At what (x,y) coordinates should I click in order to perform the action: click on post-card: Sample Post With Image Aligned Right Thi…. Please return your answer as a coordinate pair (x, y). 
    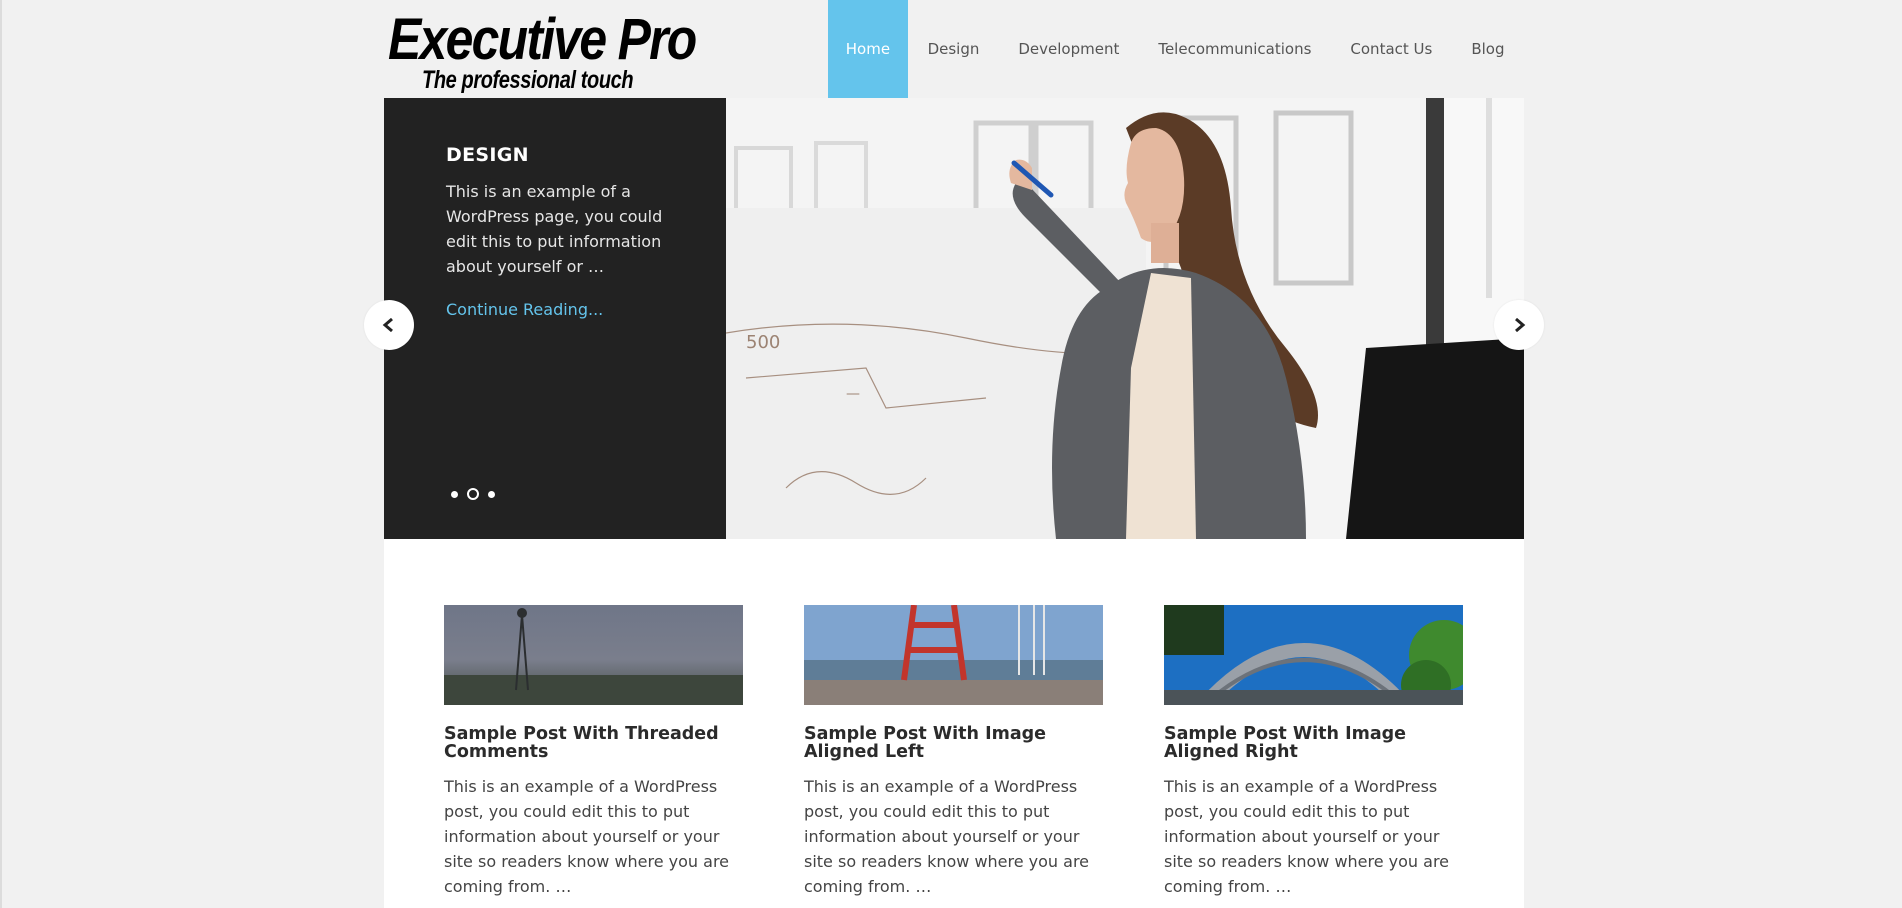
    Looking at the image, I should click on (1313, 752).